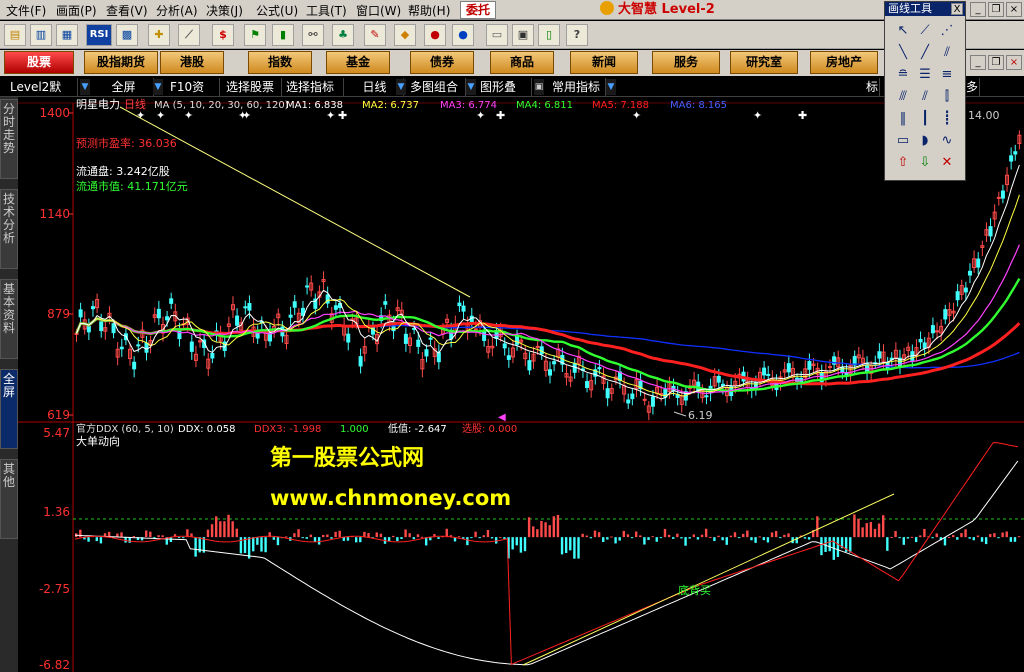 This screenshot has height=672, width=1024. Describe the element at coordinates (9, 319) in the screenshot. I see `tab-fundamentals: 基本资料` at that location.